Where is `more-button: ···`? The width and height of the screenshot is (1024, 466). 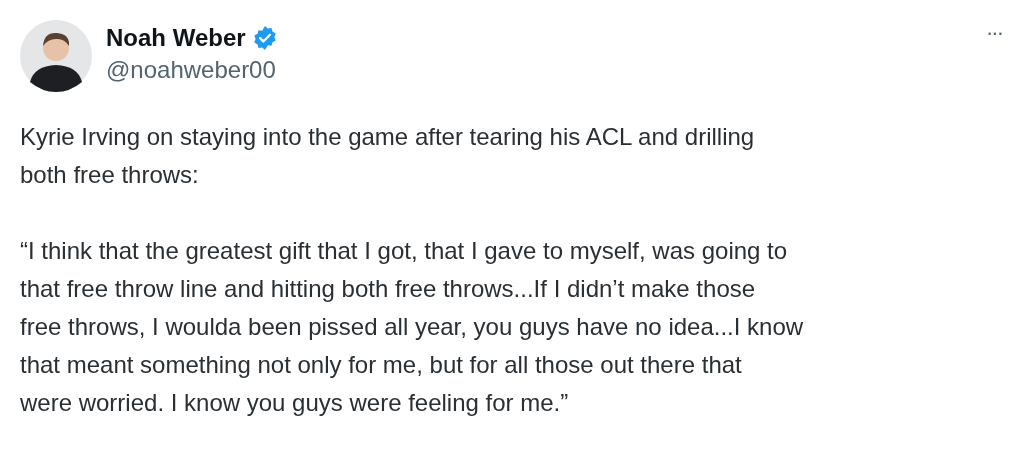
more-button: ··· is located at coordinates (994, 33).